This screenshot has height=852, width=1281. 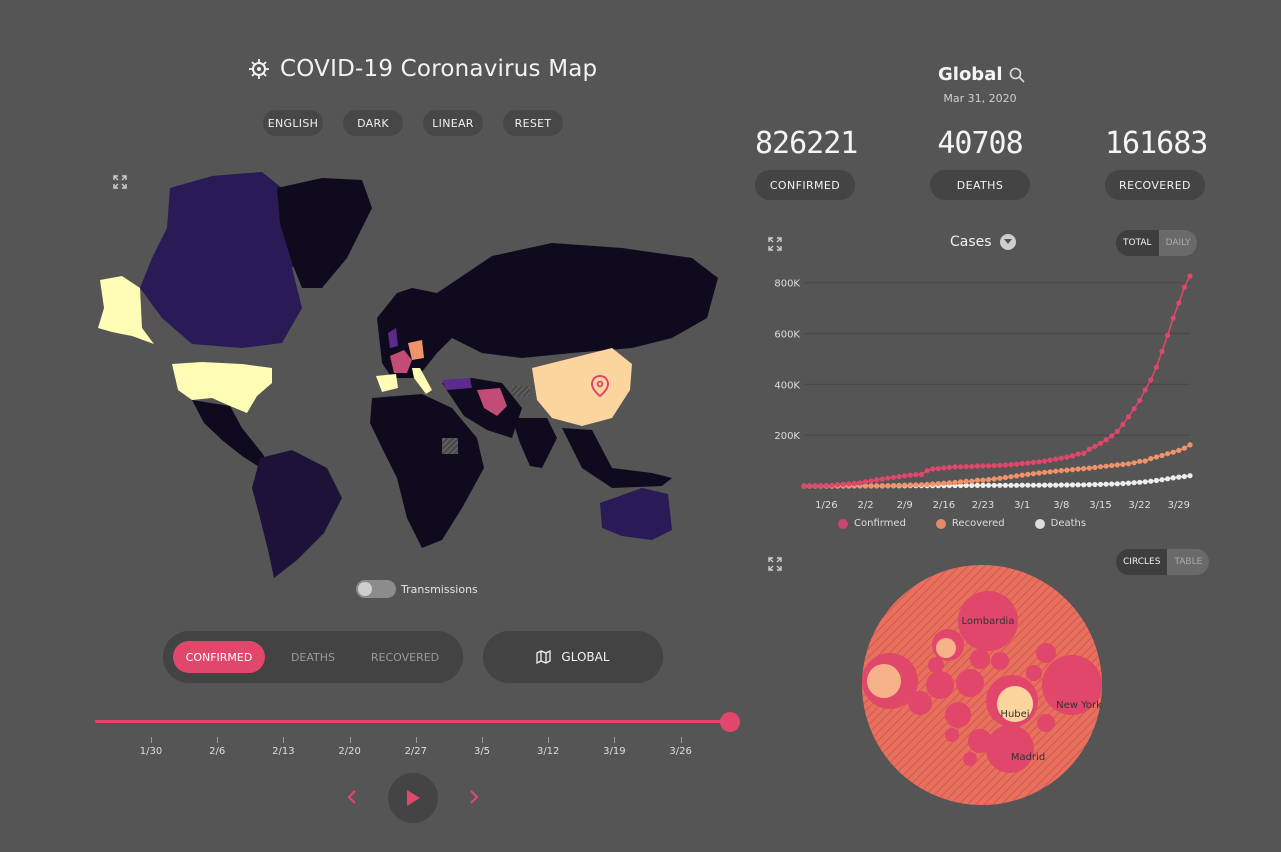 What do you see at coordinates (573, 657) in the screenshot?
I see `region-button: GLOBAL` at bounding box center [573, 657].